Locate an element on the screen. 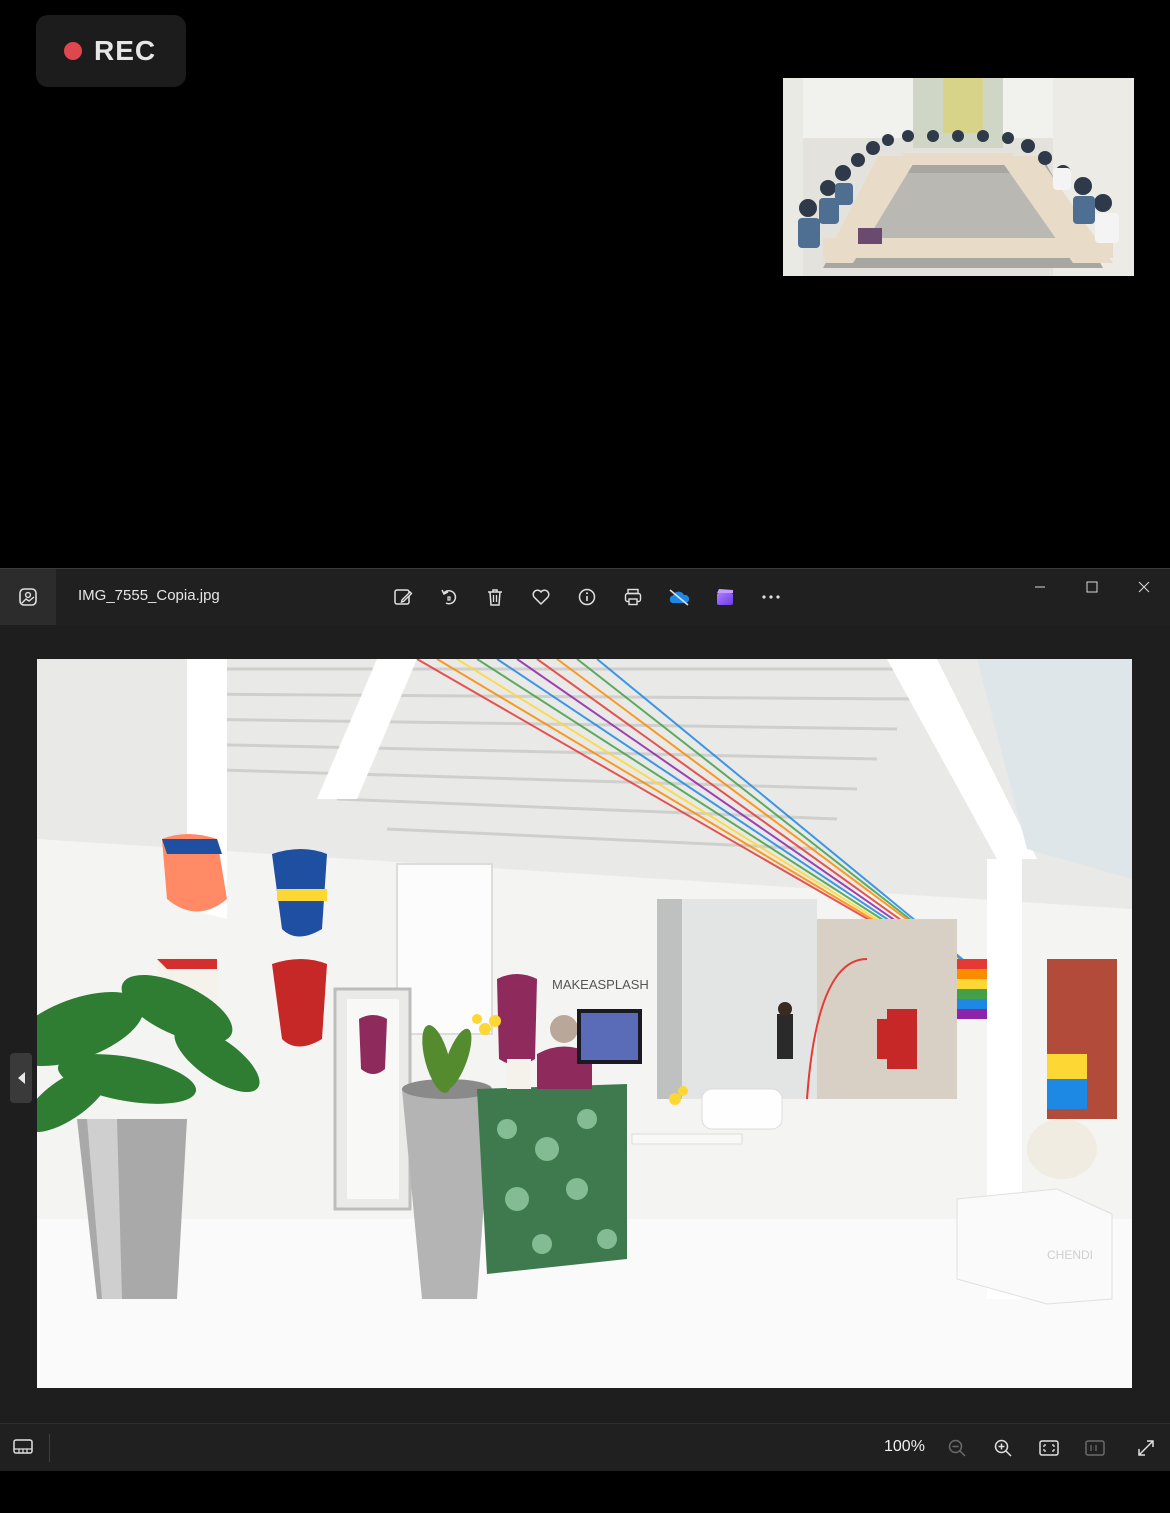 Image resolution: width=1170 pixels, height=1513 pixels. makeasplash-sign: MAKEASPLASH is located at coordinates (600, 984).